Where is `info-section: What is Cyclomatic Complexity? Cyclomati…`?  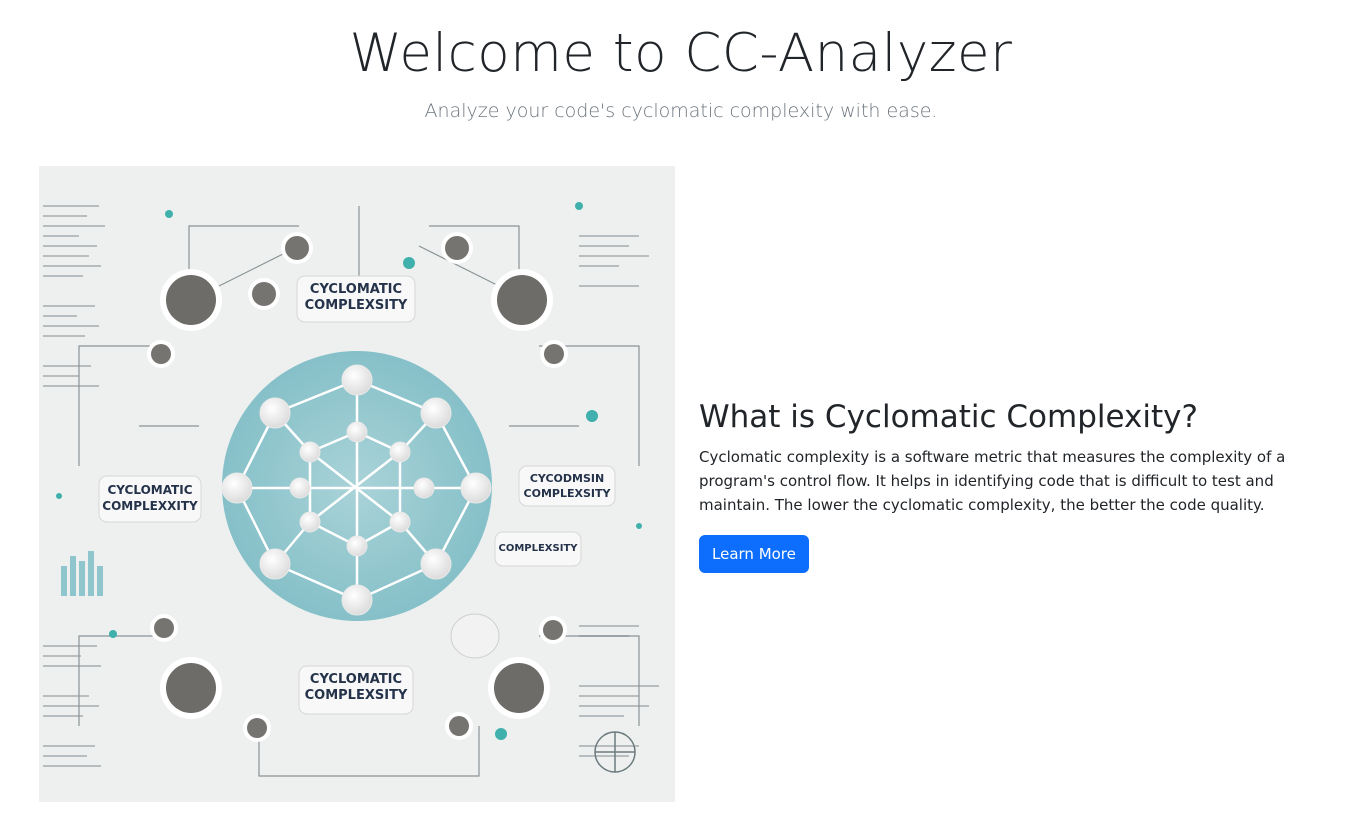 info-section: What is Cyclomatic Complexity? Cyclomati… is located at coordinates (1019, 485).